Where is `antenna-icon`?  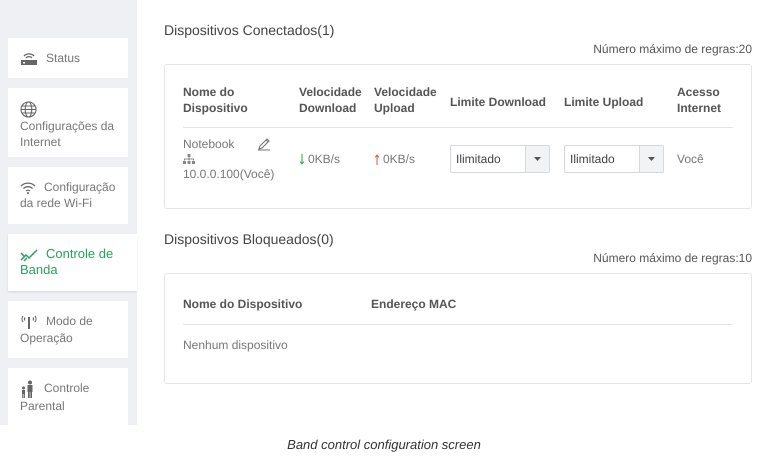
antenna-icon is located at coordinates (29, 322).